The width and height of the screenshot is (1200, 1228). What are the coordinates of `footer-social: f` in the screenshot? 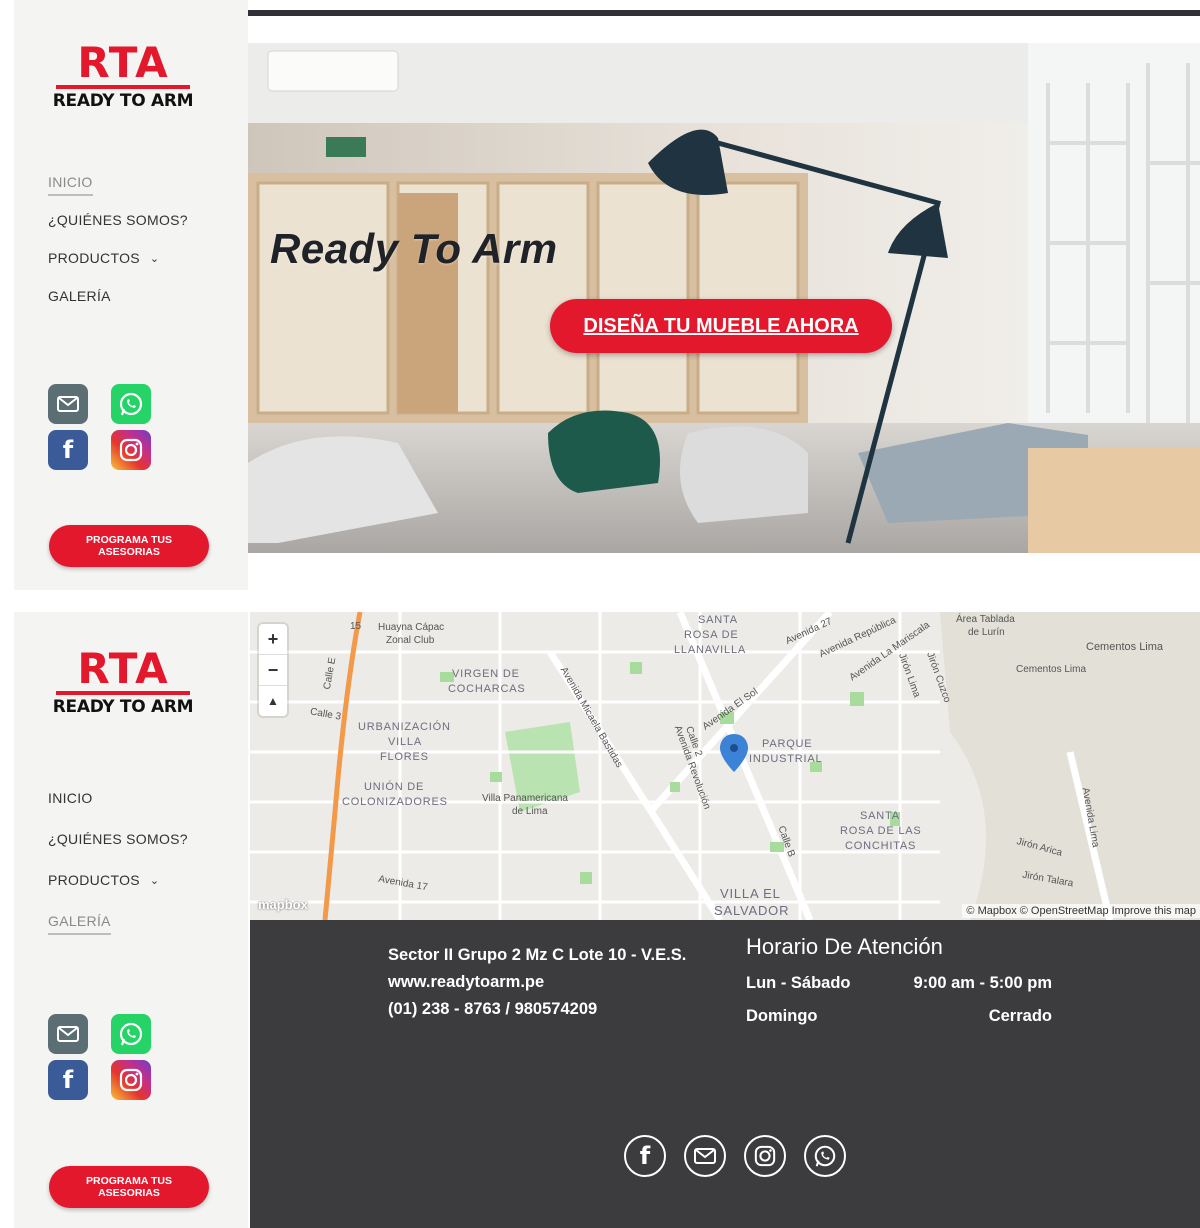 It's located at (735, 1156).